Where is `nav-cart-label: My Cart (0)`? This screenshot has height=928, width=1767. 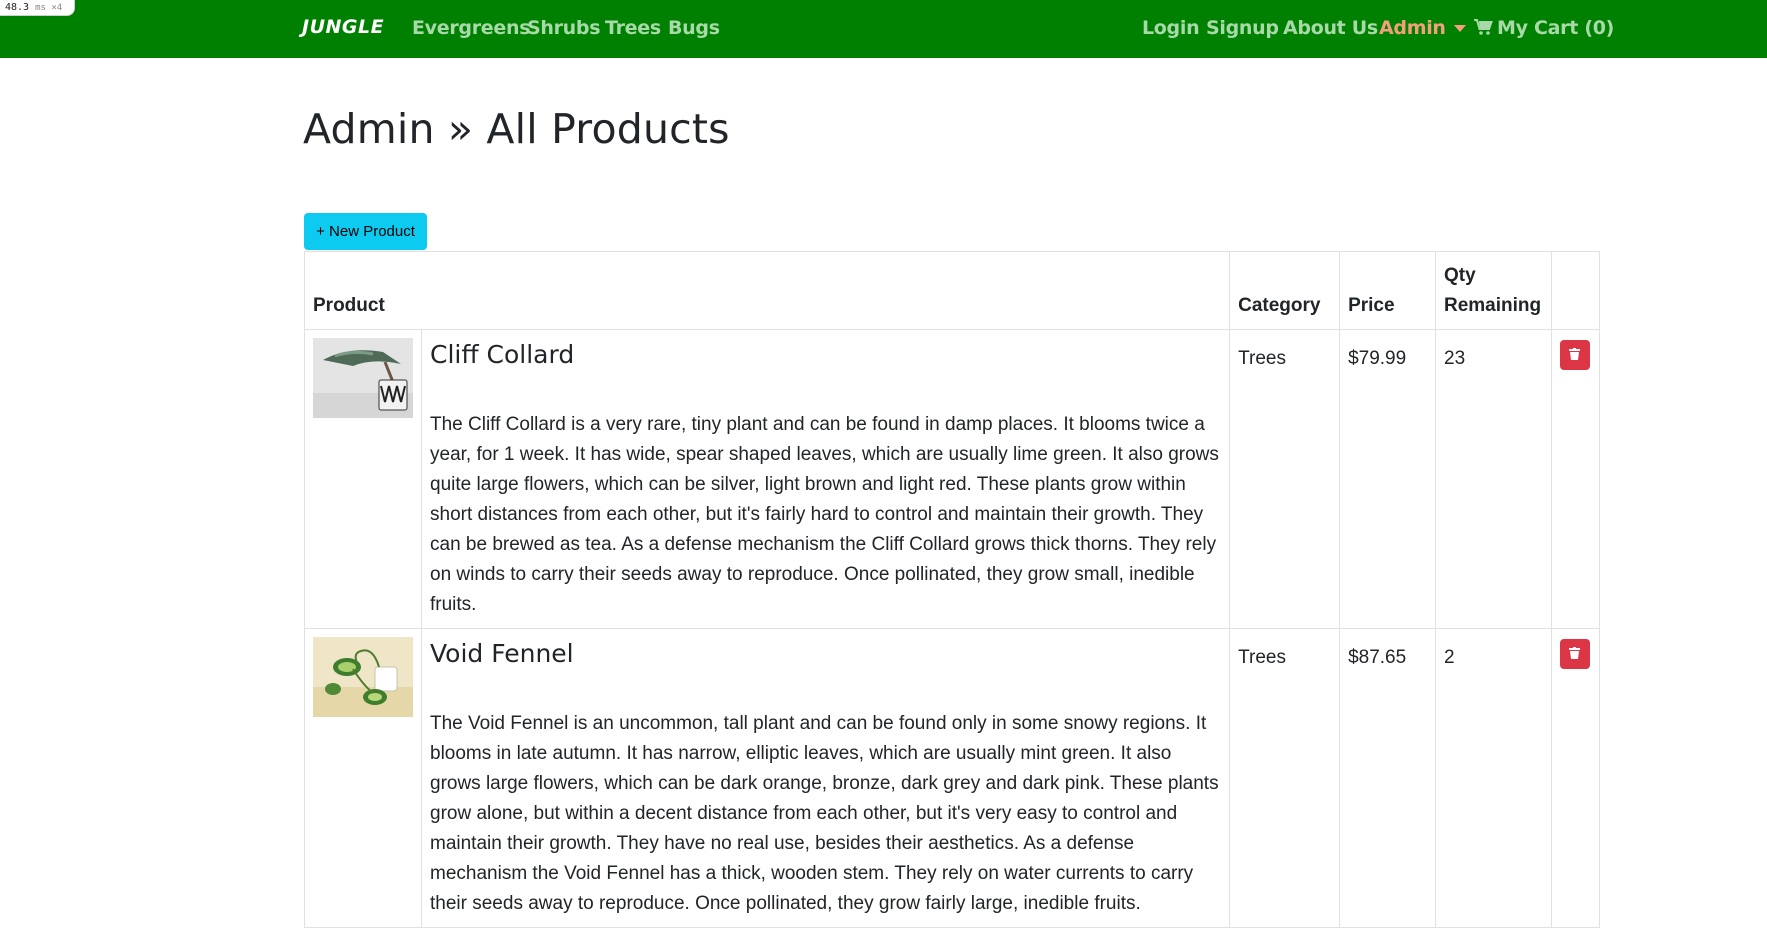 nav-cart-label: My Cart (0) is located at coordinates (1556, 28).